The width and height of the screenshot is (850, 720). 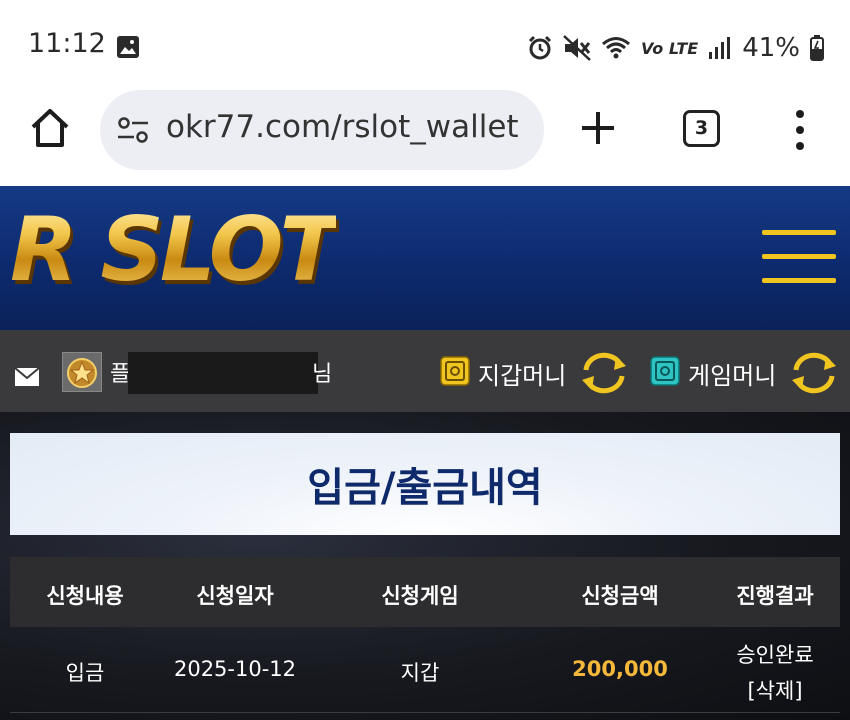 I want to click on alarm-icon, so click(x=540, y=47).